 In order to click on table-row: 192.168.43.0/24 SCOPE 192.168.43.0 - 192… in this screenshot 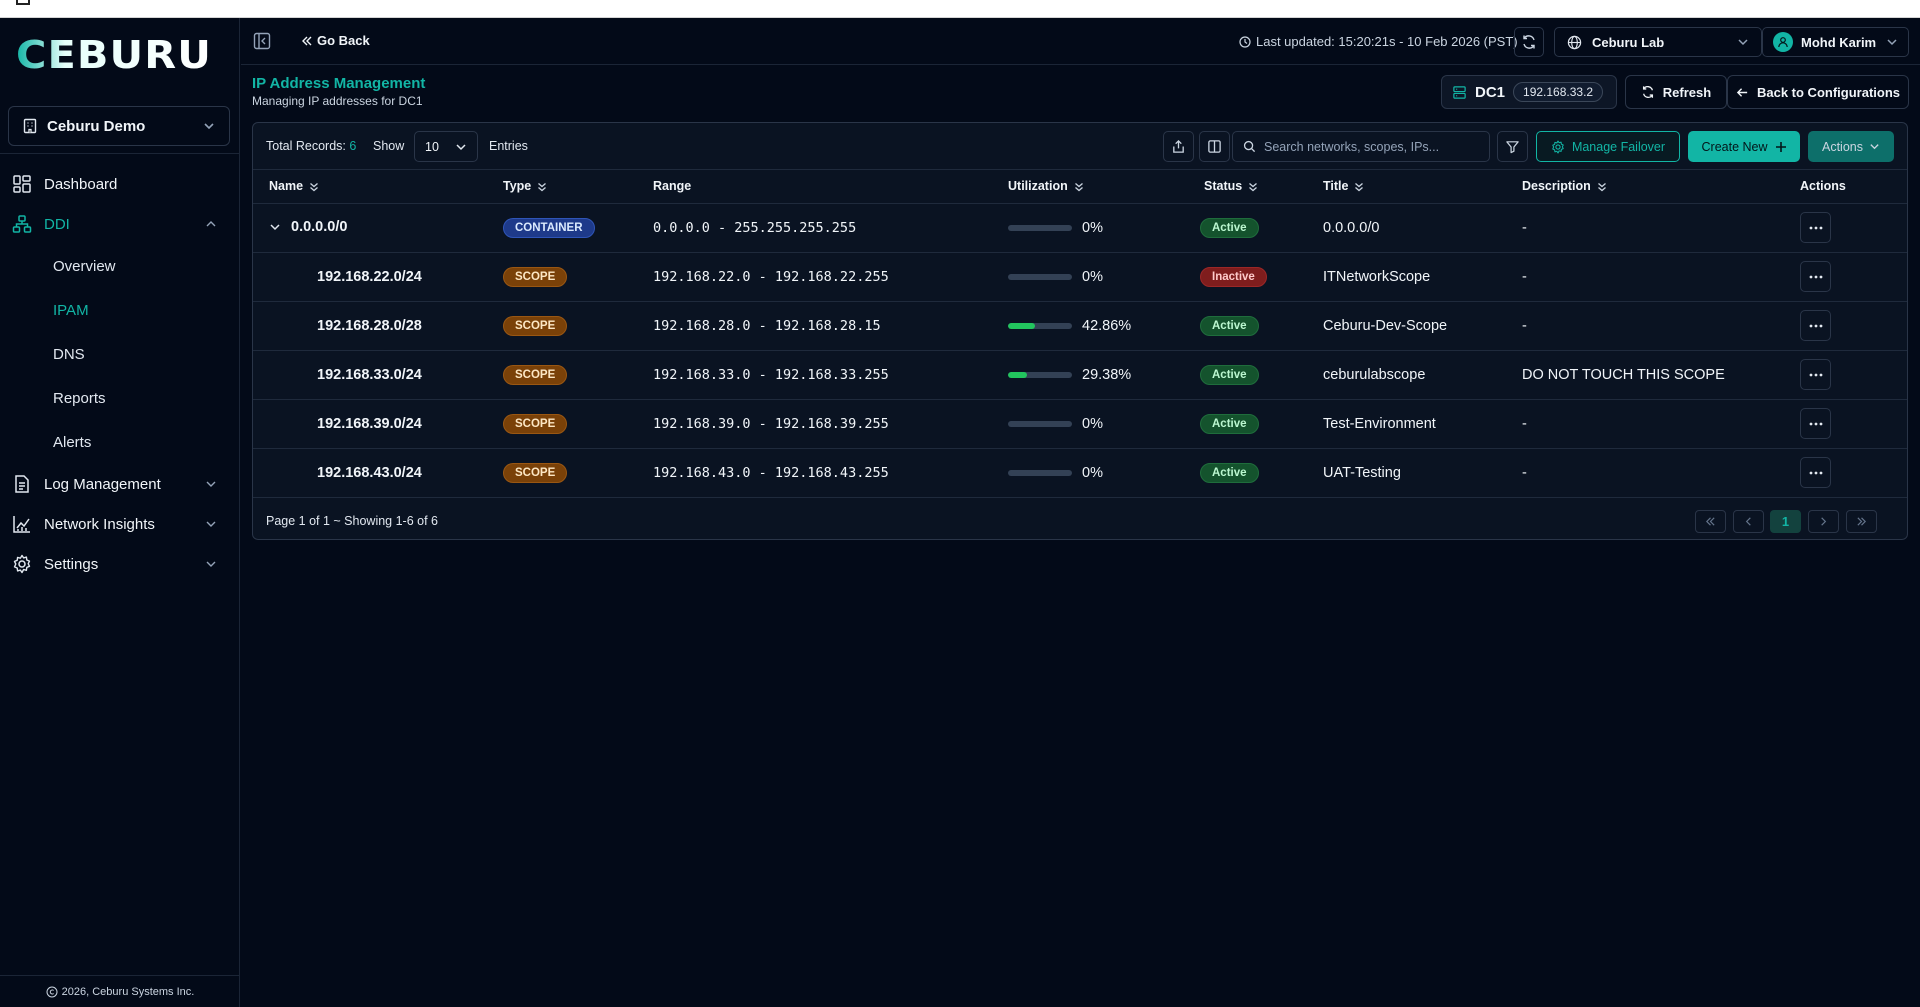, I will do `click(1080, 473)`.